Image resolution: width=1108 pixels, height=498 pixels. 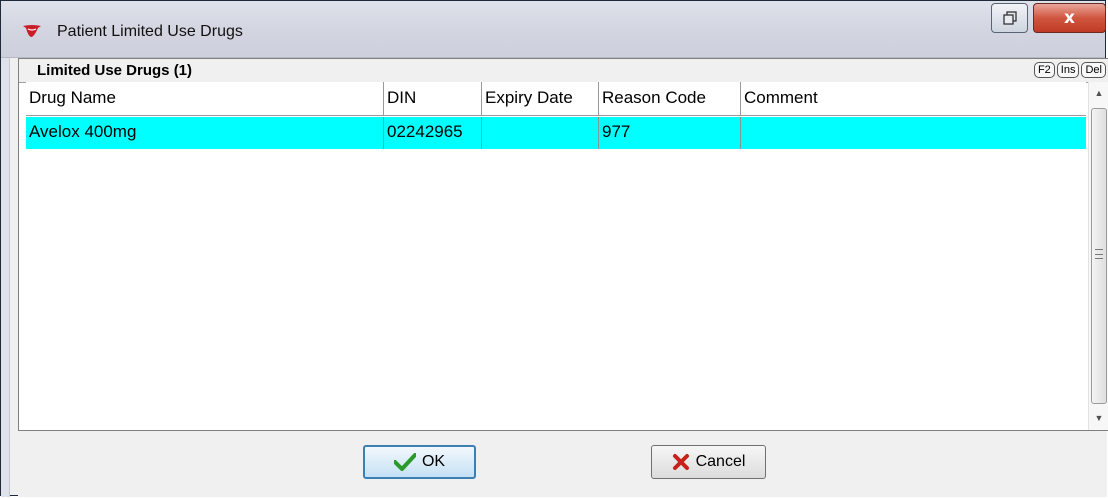 What do you see at coordinates (205, 133) in the screenshot?
I see `cell-drug-name: Avelox 400mg` at bounding box center [205, 133].